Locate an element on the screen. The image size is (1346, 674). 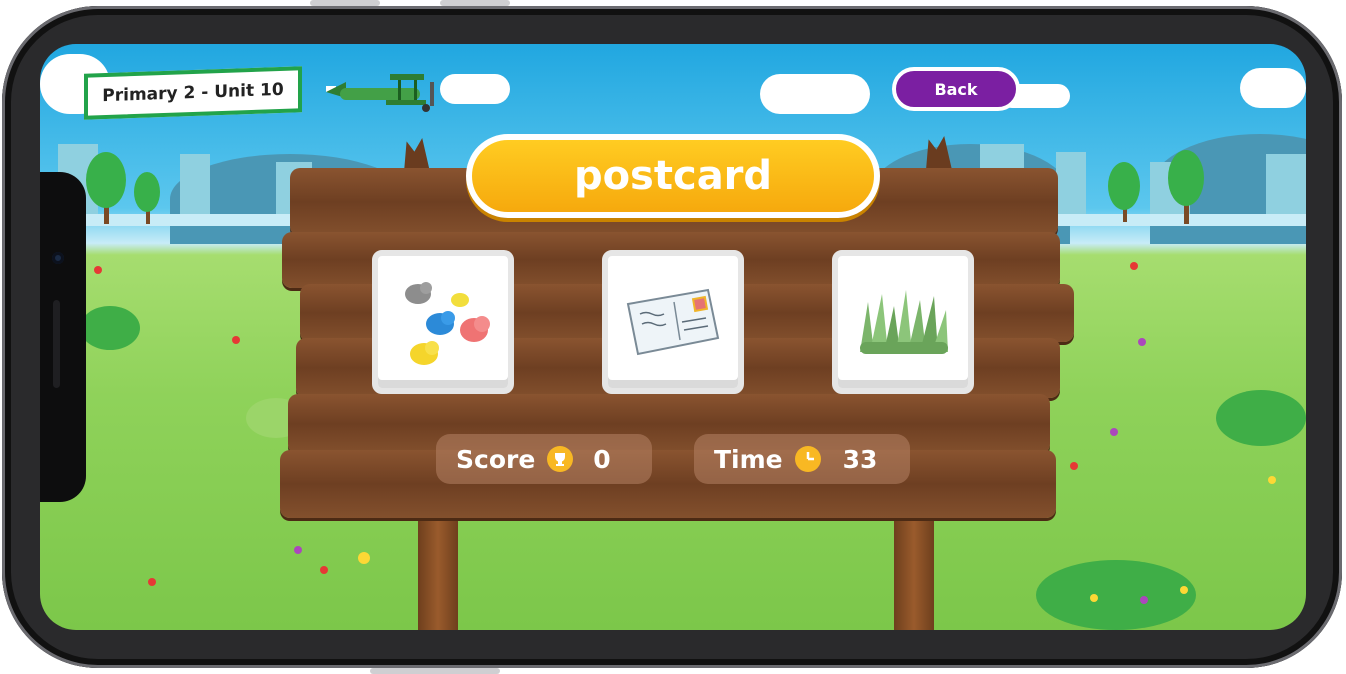
choice-card-grass is located at coordinates (903, 322).